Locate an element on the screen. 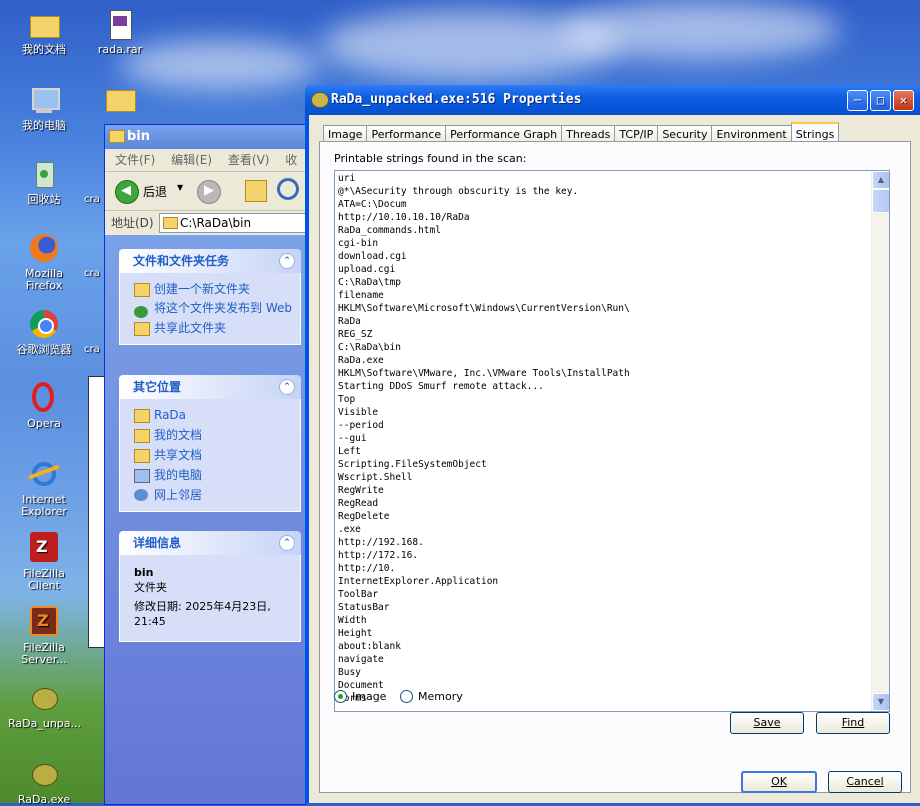 The width and height of the screenshot is (920, 806). explorer-toolbar: ◀ 后退 ▼ ▶ is located at coordinates (205, 191).